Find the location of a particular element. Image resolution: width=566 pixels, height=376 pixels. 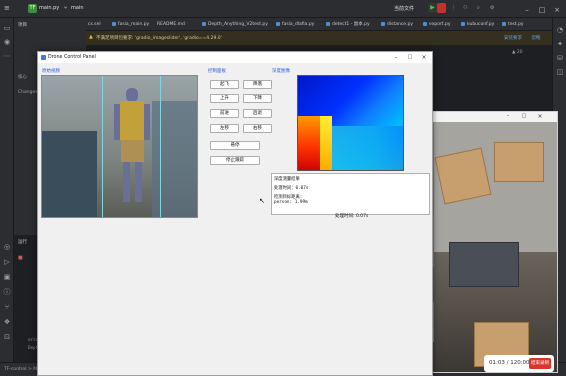

more-icon: ⋮ is located at coordinates (453, 8).